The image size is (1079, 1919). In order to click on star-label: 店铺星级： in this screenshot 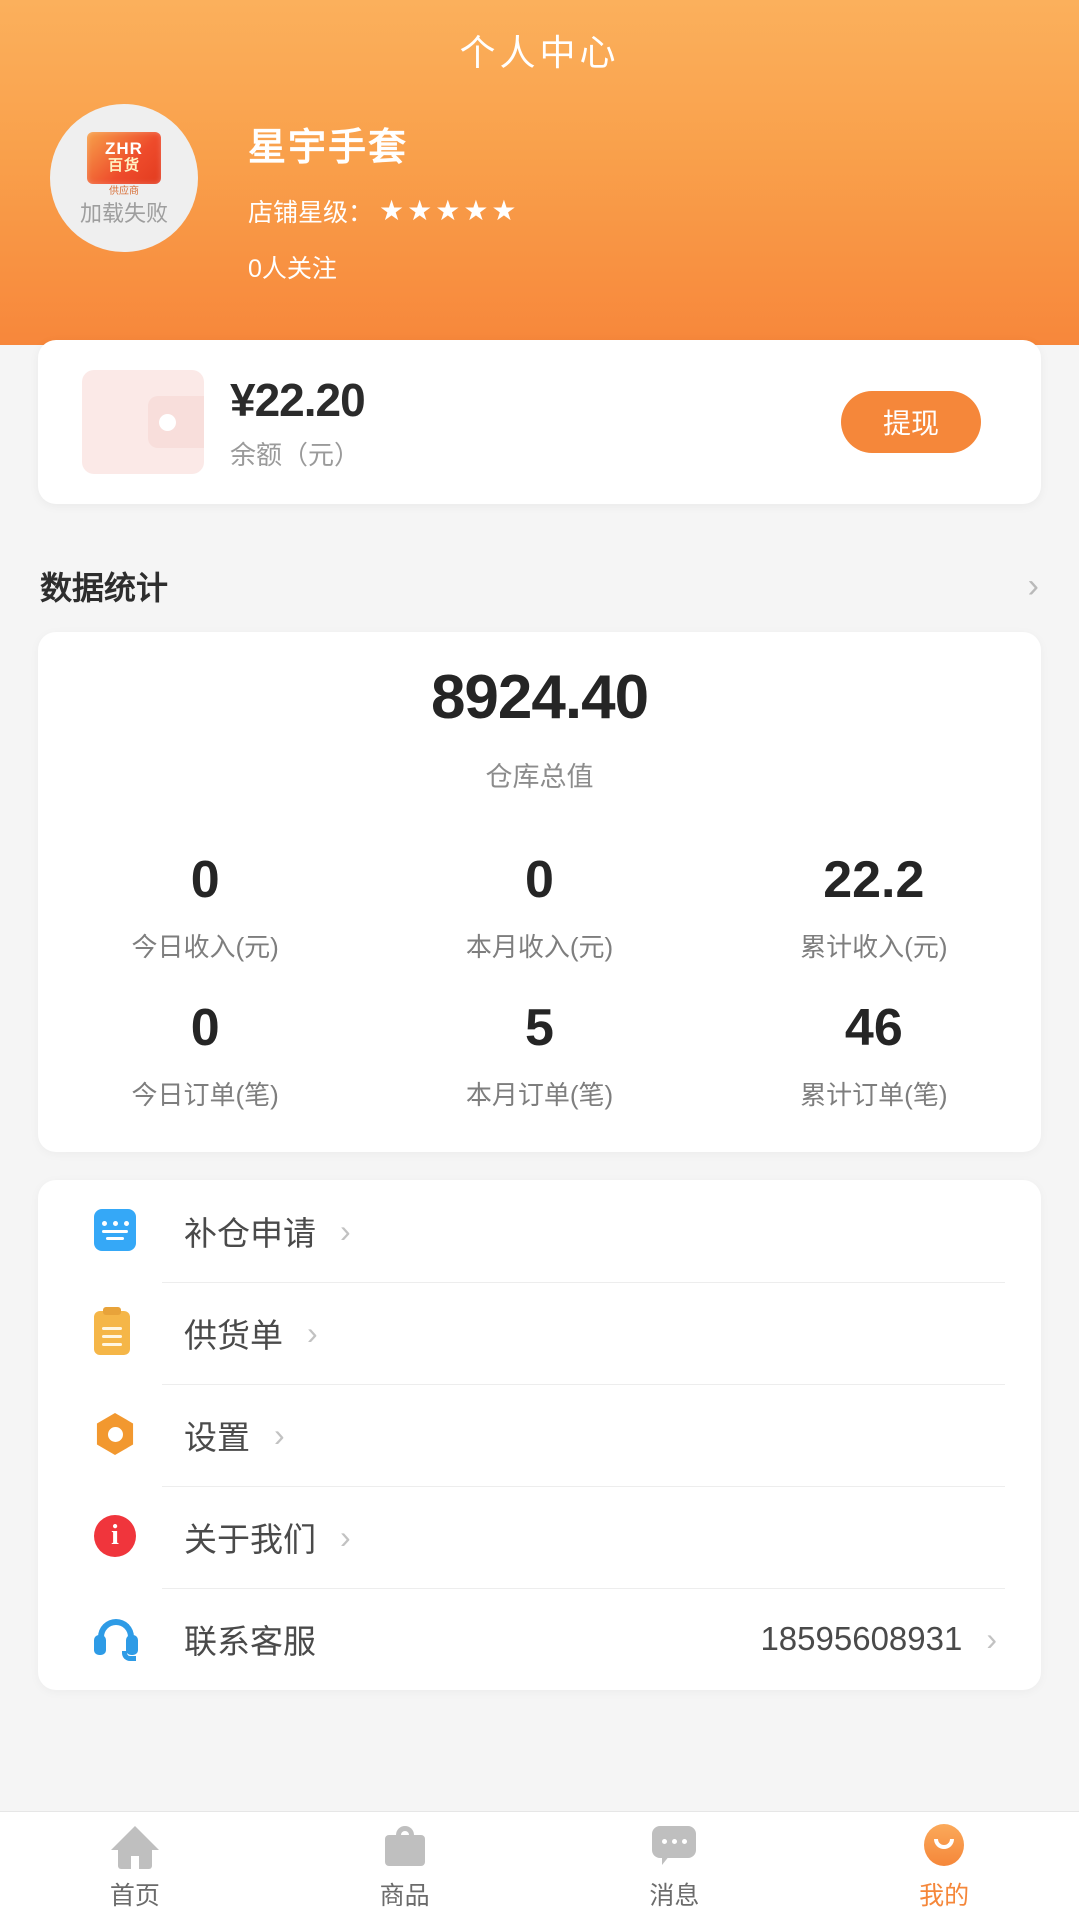, I will do `click(311, 213)`.